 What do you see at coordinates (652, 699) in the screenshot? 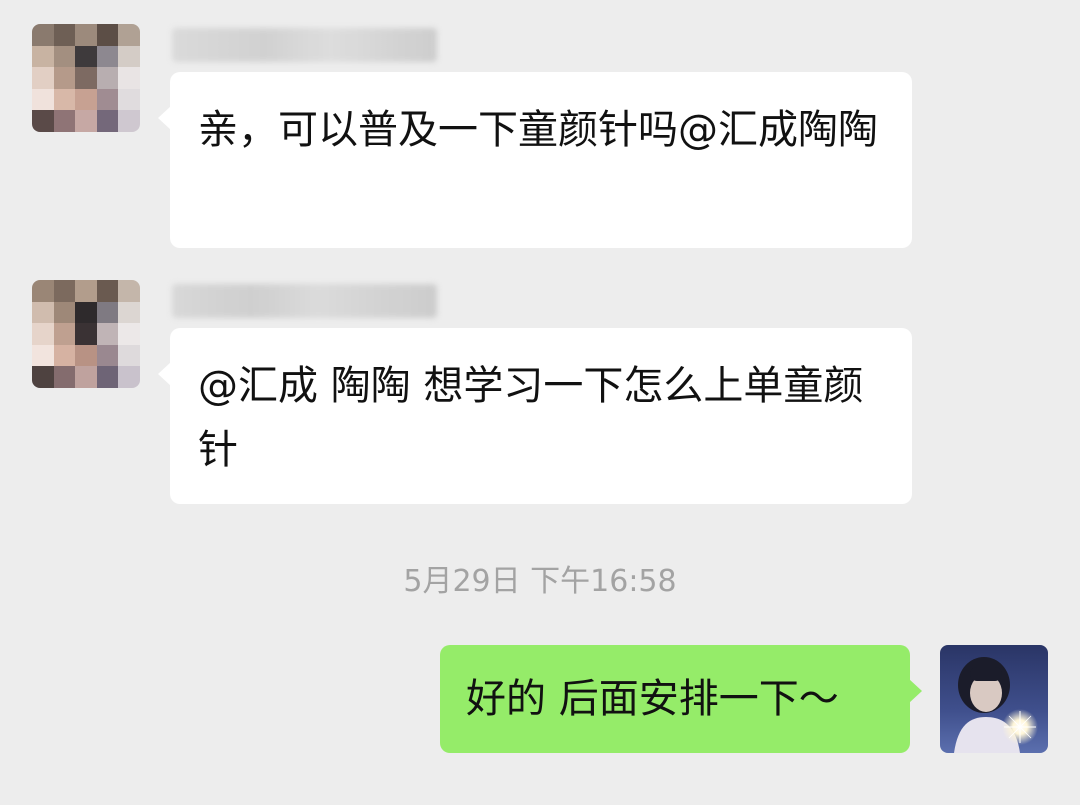
I see `message-text: 好的 后面安排一下～` at bounding box center [652, 699].